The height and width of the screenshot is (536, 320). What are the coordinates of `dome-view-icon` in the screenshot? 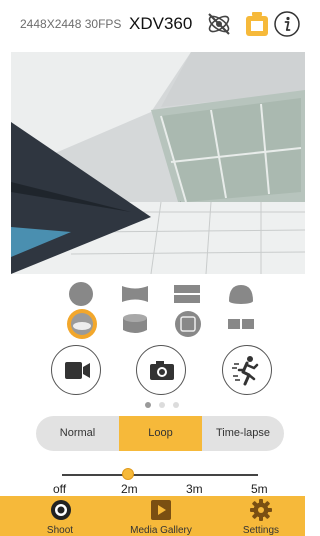 It's located at (241, 294).